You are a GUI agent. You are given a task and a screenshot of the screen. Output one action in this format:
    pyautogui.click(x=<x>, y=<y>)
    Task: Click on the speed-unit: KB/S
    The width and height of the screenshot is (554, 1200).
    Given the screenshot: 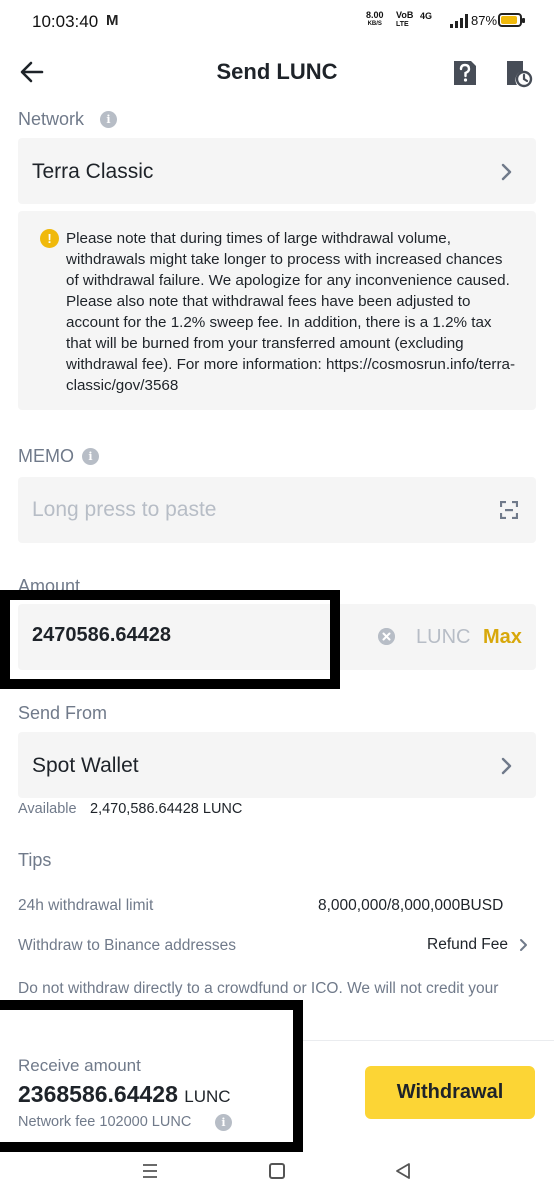 What is the action you would take?
    pyautogui.click(x=374, y=24)
    